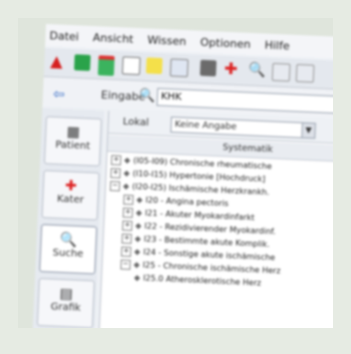 The height and width of the screenshot is (354, 351). I want to click on sidebar-kater: ✚ Kater, so click(70, 195).